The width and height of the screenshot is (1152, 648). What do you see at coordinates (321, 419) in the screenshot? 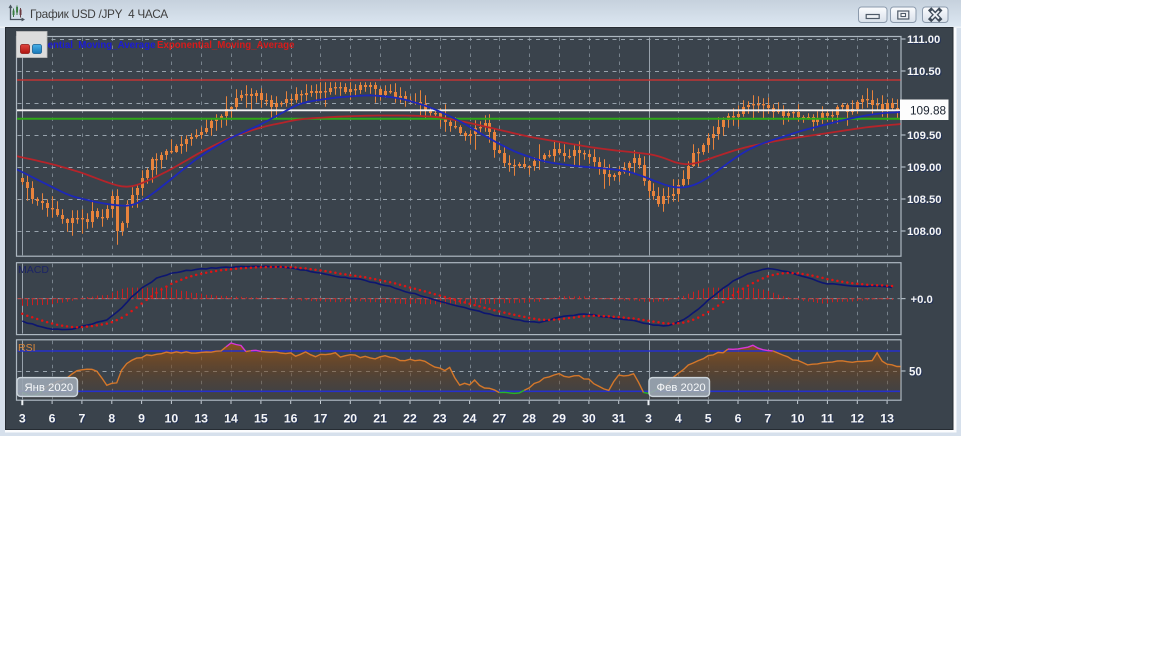
I see `svg-text: 17` at bounding box center [321, 419].